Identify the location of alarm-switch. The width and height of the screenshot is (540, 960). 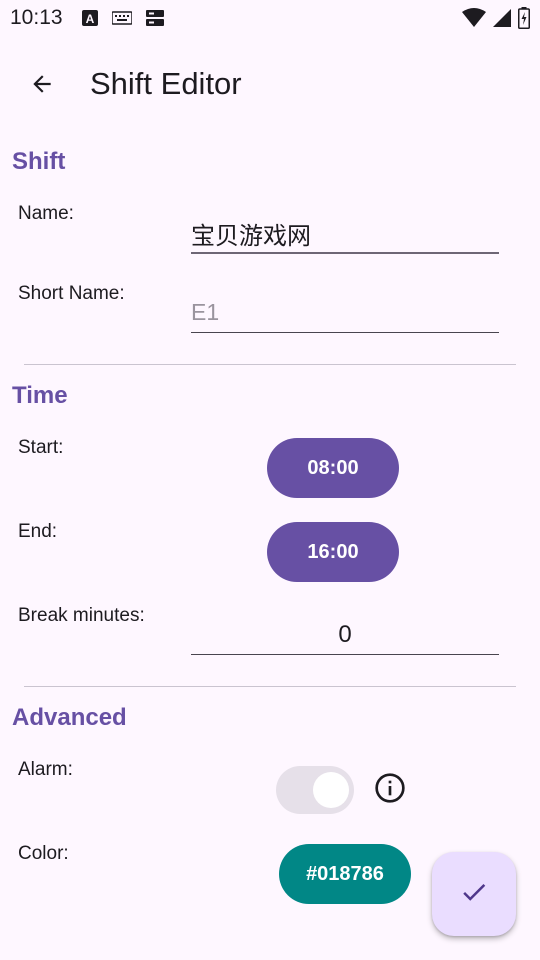
(315, 790).